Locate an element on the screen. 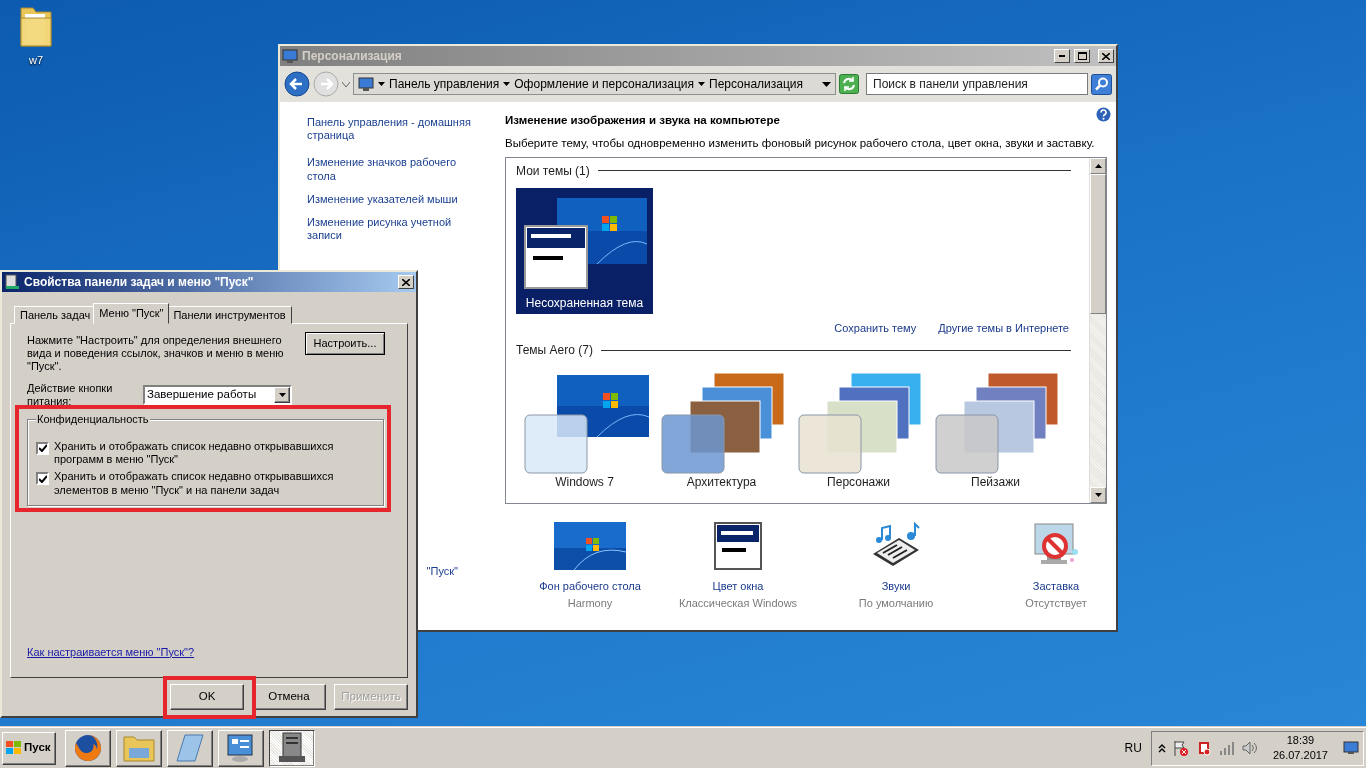 This screenshot has height=768, width=1366. checkbox-label: Хранить и отображать список недавно открывавшихся программ в меню "Пуск" is located at coordinates (194, 453).